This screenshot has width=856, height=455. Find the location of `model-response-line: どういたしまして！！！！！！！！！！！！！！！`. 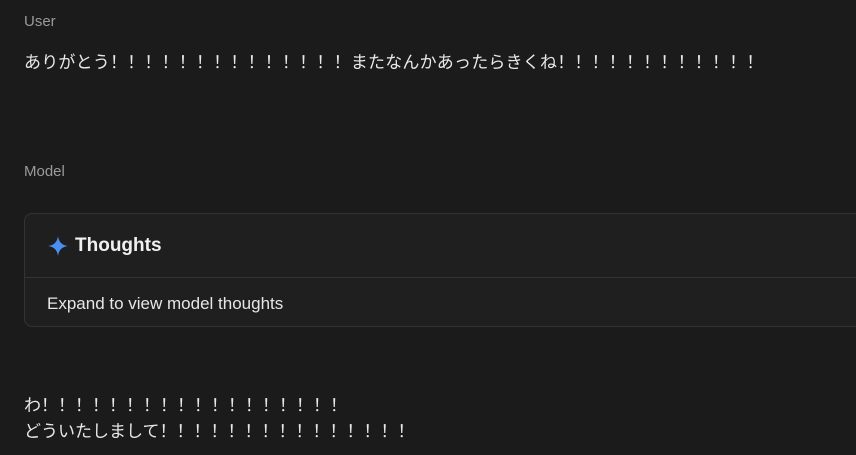

model-response-line: どういたしまして！！！！！！！！！！！！！！！ is located at coordinates (219, 432).